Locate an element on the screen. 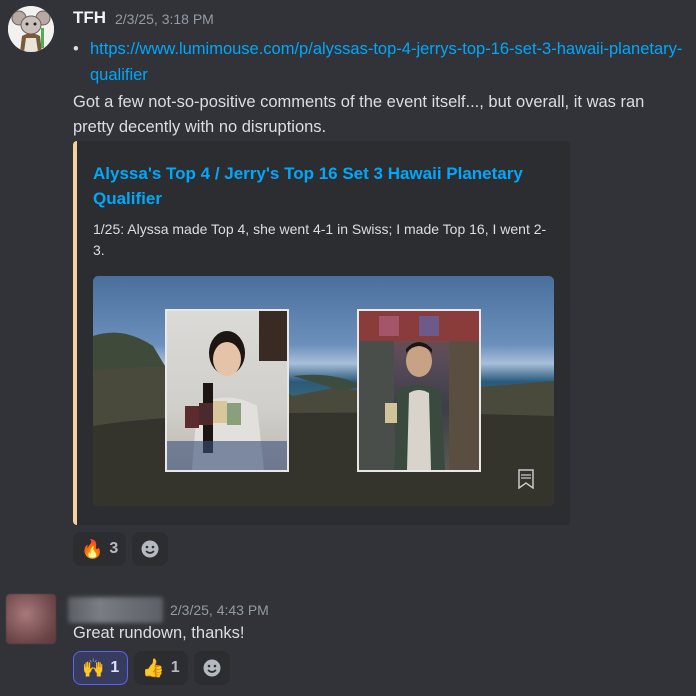 Image resolution: width=696 pixels, height=696 pixels. user-avatar is located at coordinates (31, 29).